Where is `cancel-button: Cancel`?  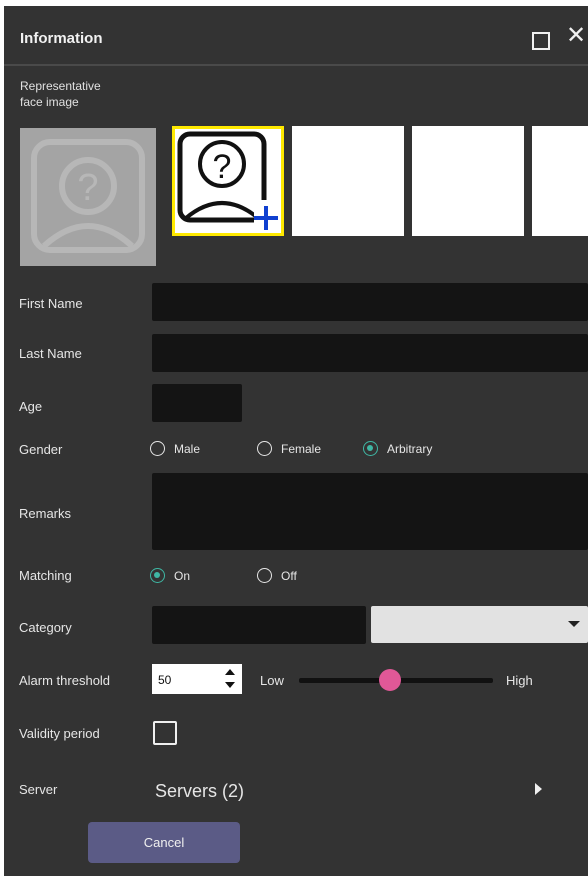
cancel-button: Cancel is located at coordinates (164, 842).